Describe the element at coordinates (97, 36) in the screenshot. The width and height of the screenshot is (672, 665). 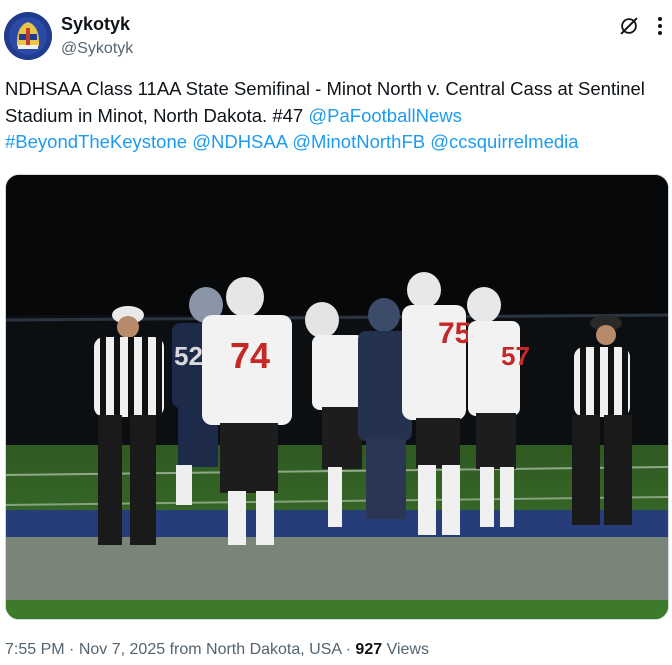
I see `author-names: Sykotyk @Sykotyk` at that location.